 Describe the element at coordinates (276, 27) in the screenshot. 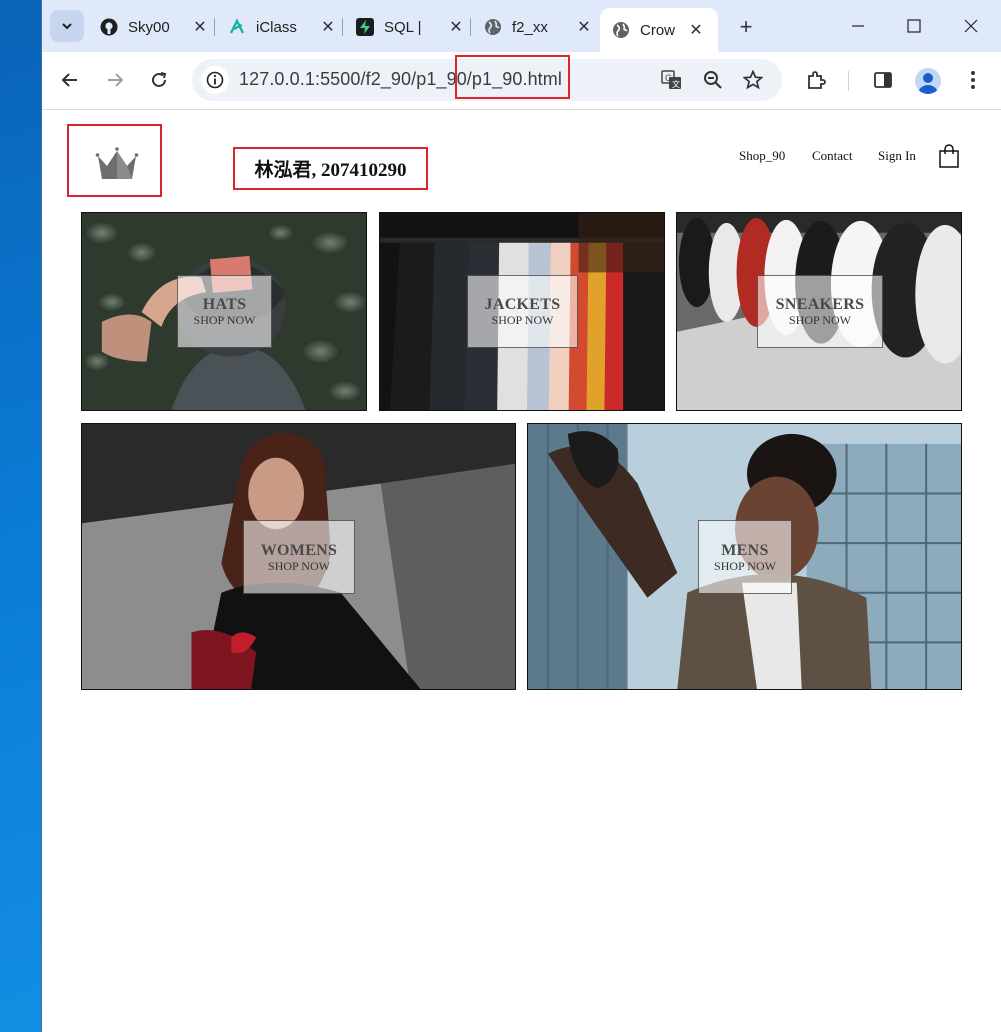

I see `tab-title: iClass` at that location.